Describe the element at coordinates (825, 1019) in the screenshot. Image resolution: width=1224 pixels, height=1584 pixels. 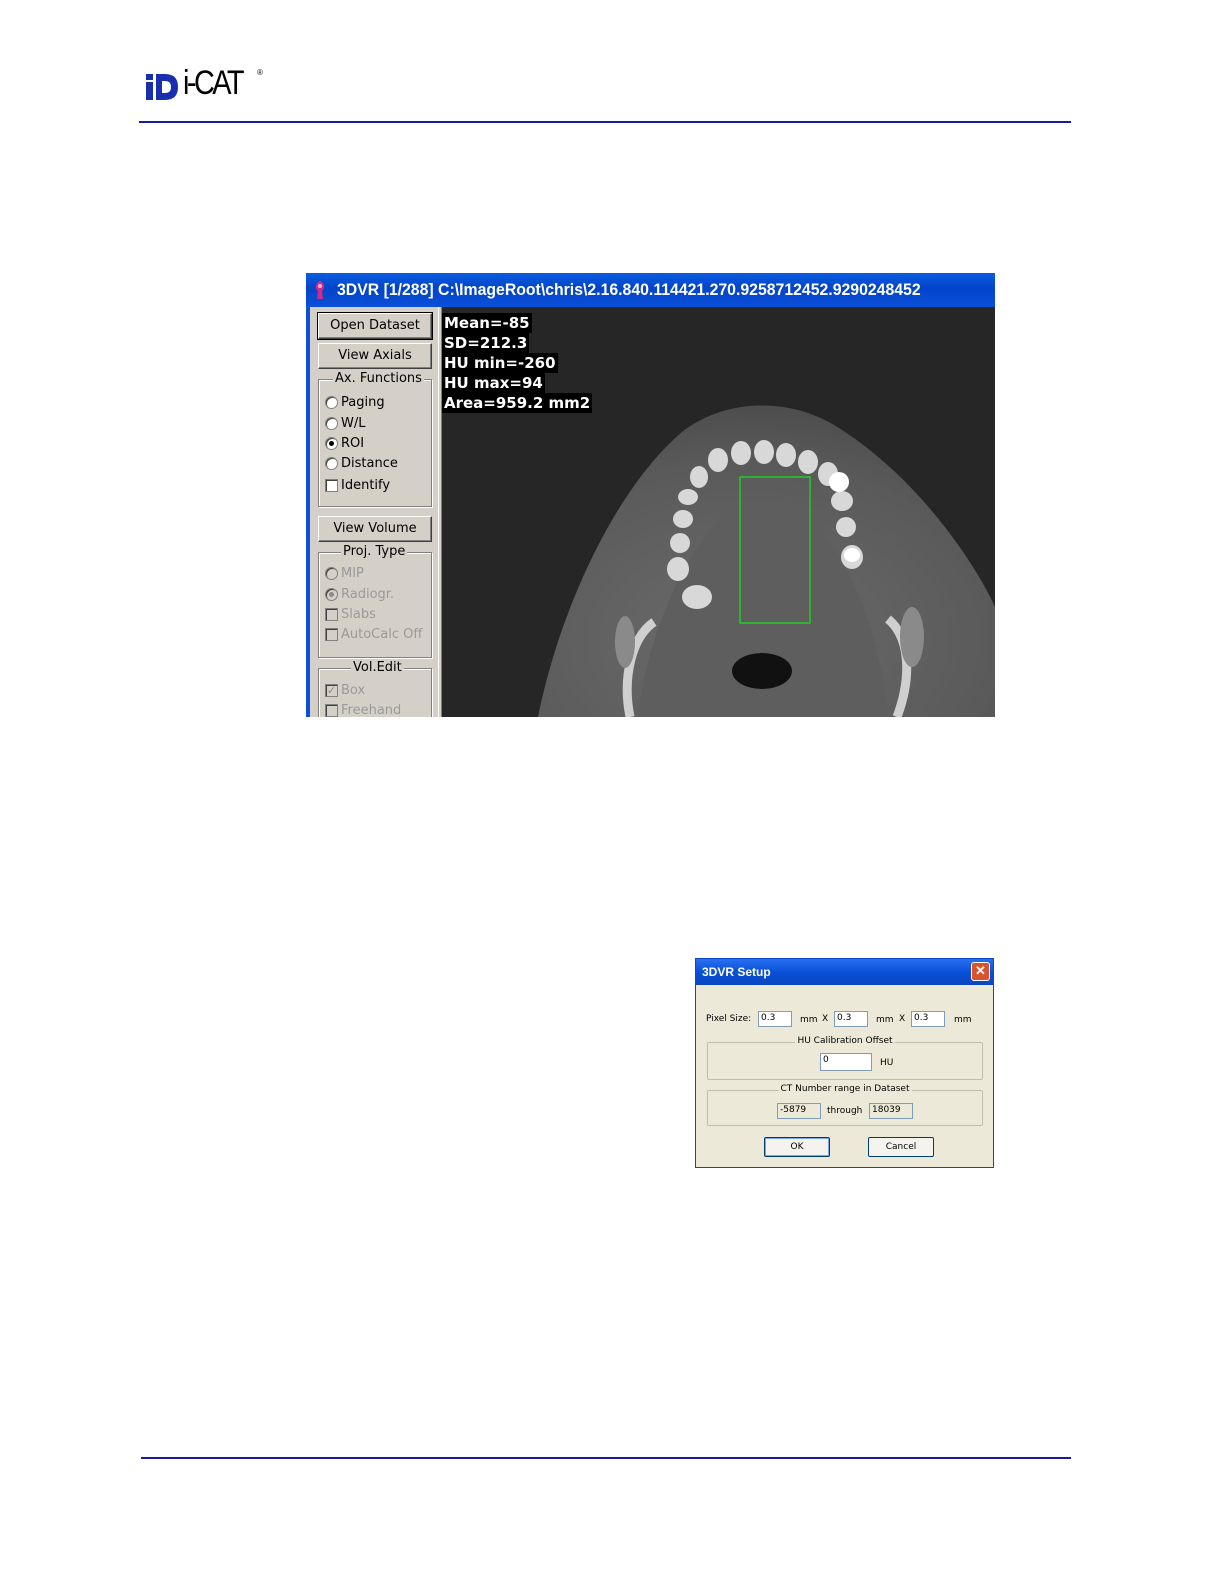
I see `times-1: X` at that location.